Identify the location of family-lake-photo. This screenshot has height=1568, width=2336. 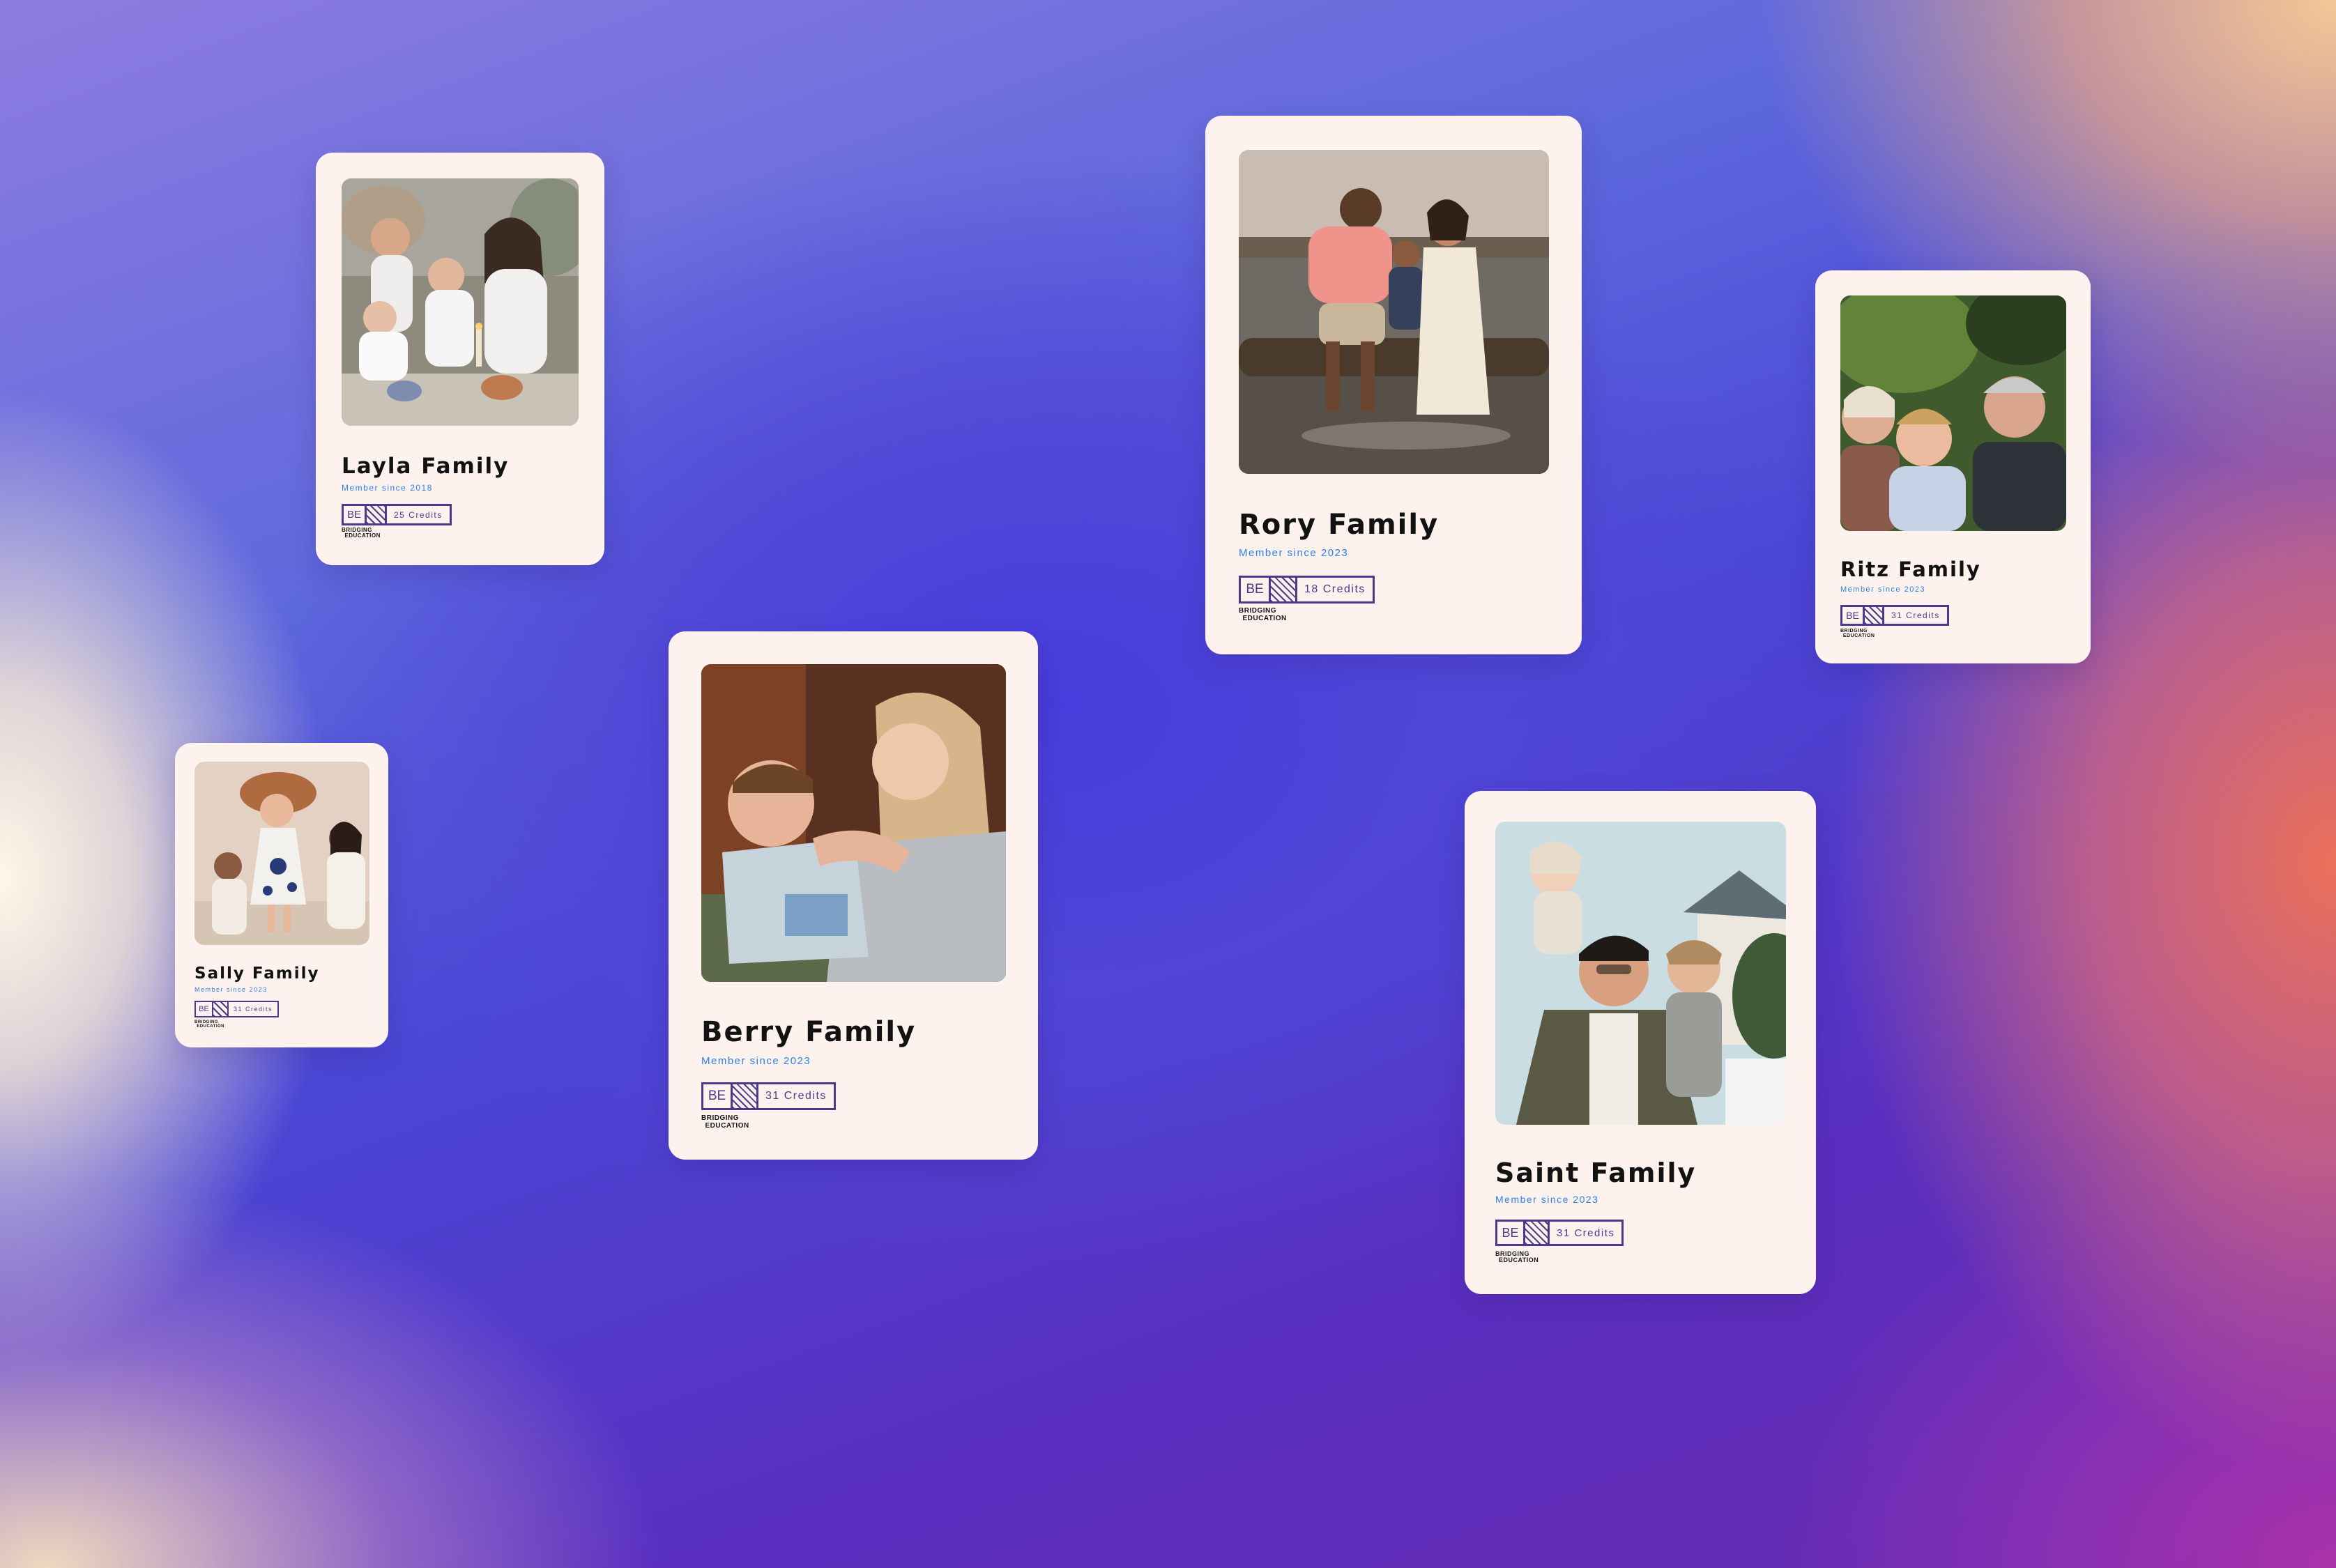
(1394, 312).